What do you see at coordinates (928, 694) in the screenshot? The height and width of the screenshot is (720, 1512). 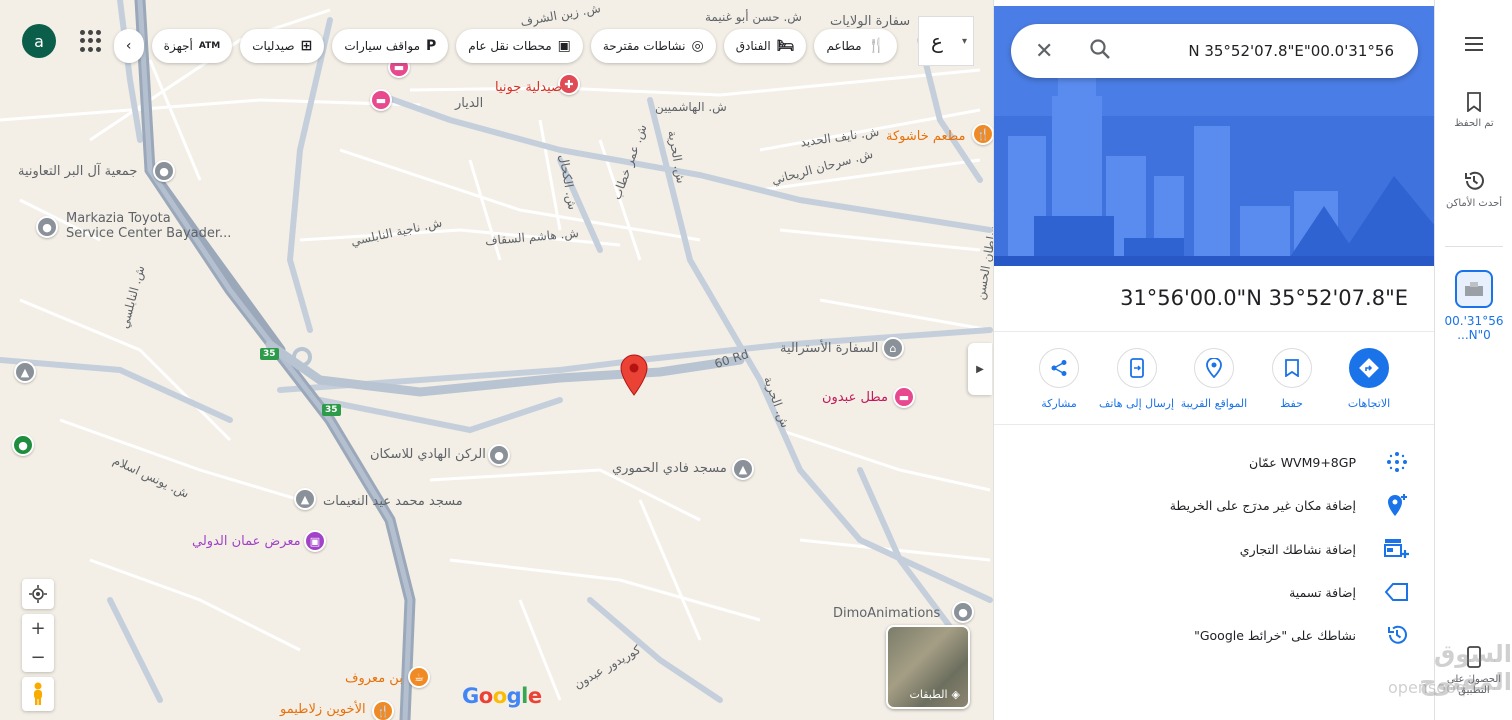 I see `layers-label: الطبقات` at bounding box center [928, 694].